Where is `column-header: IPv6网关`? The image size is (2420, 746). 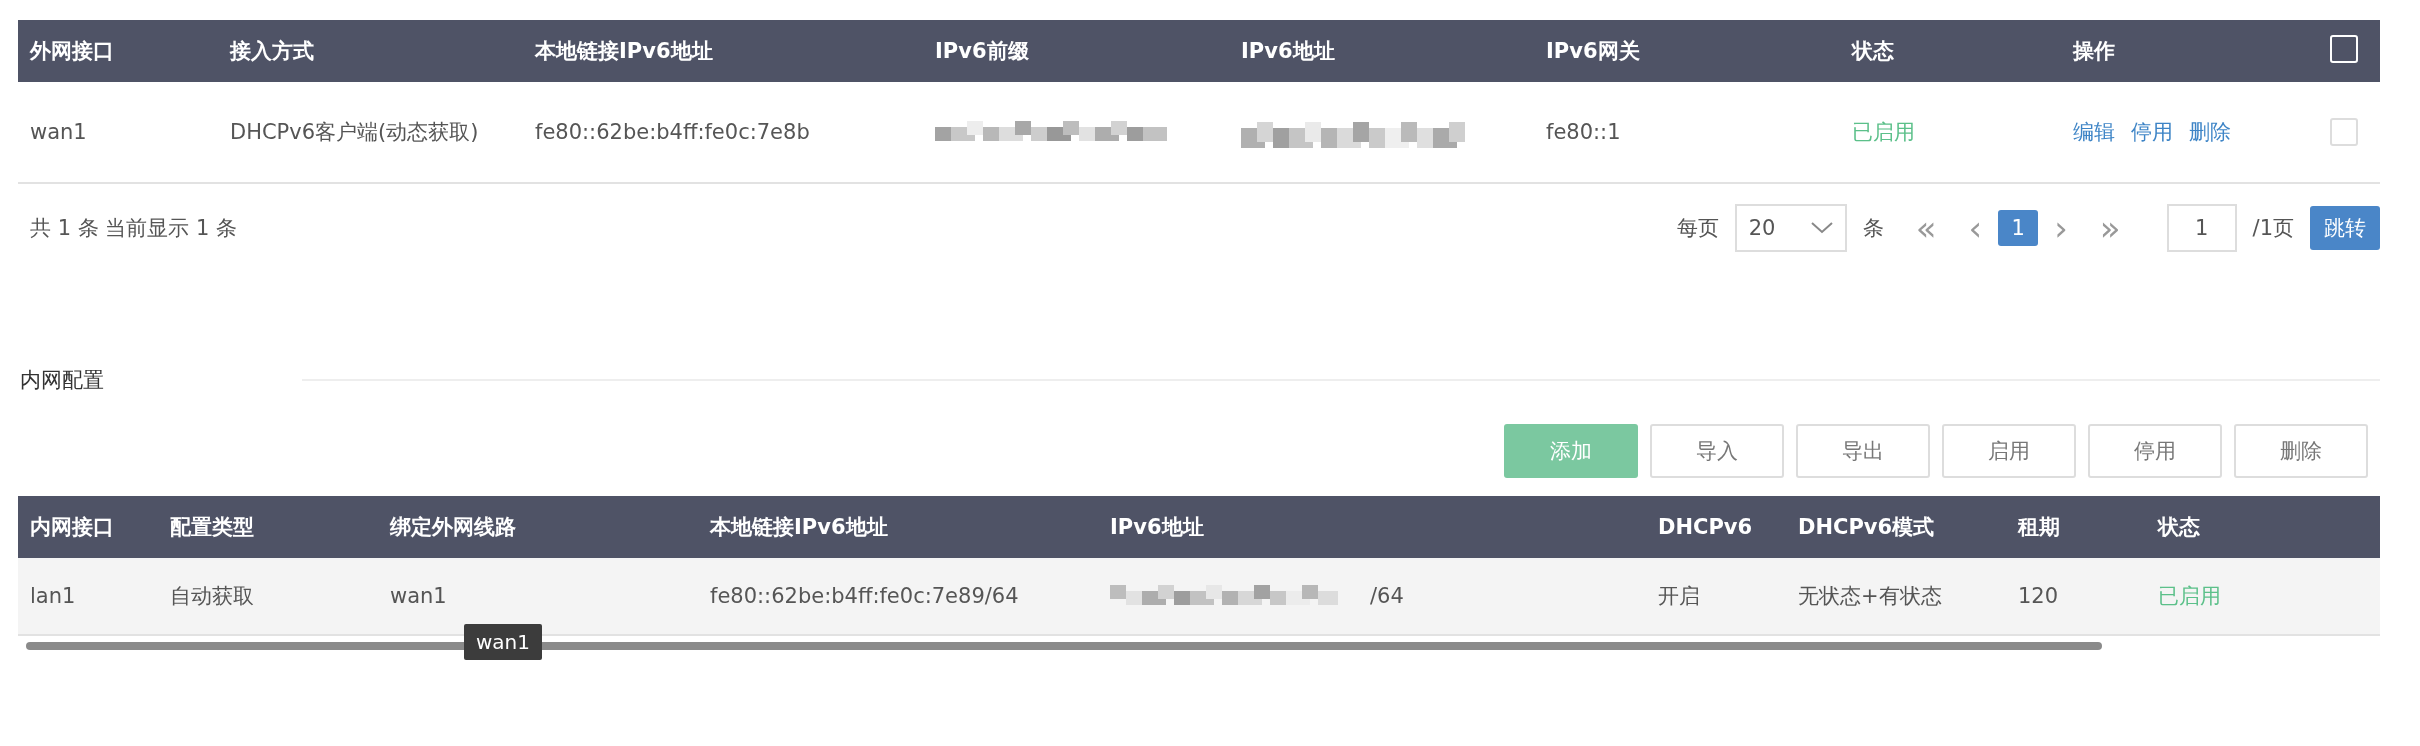
column-header: IPv6网关 is located at coordinates (1593, 51).